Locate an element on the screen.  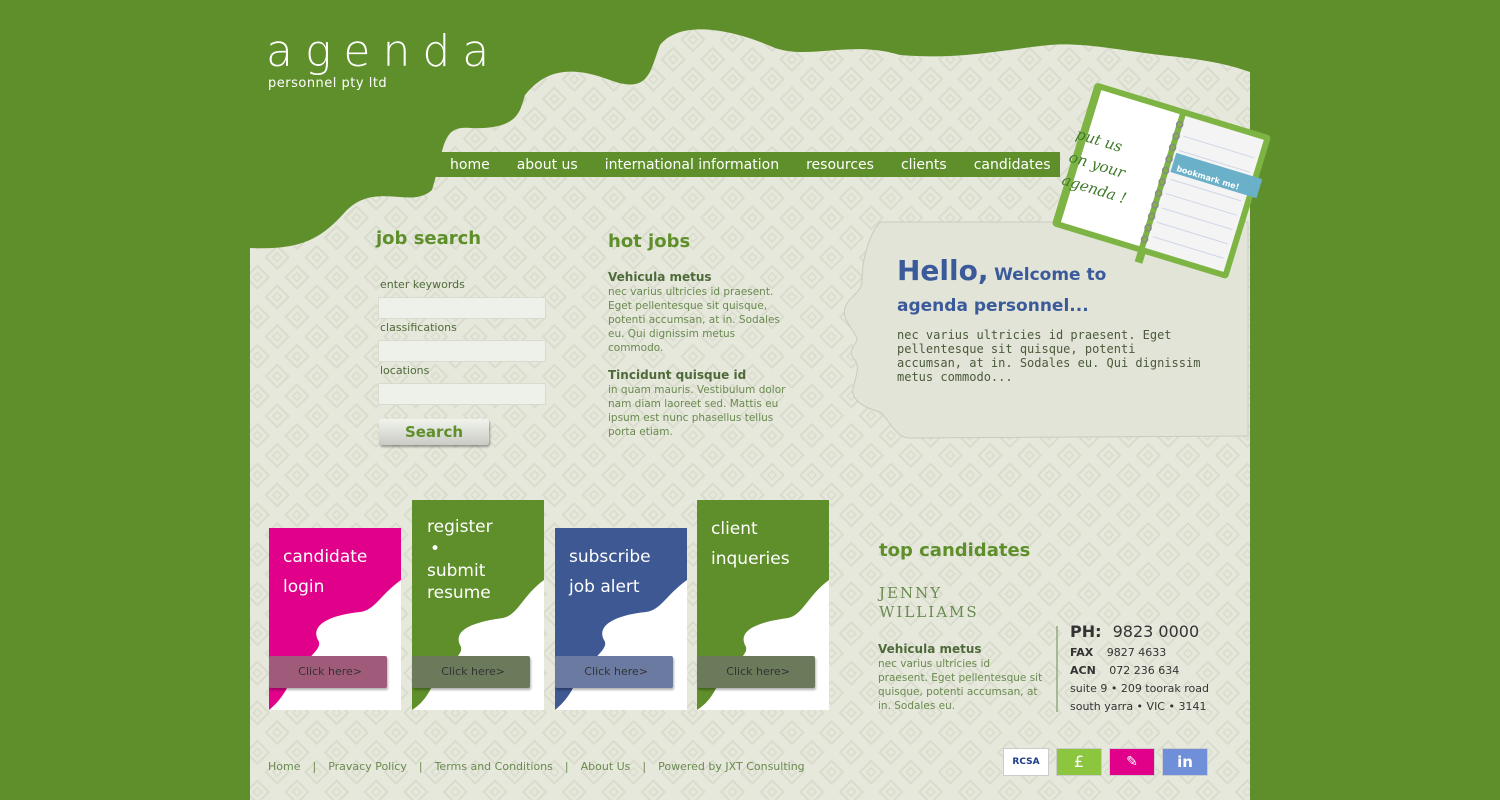
nav-international-information: international information is located at coordinates (692, 165).